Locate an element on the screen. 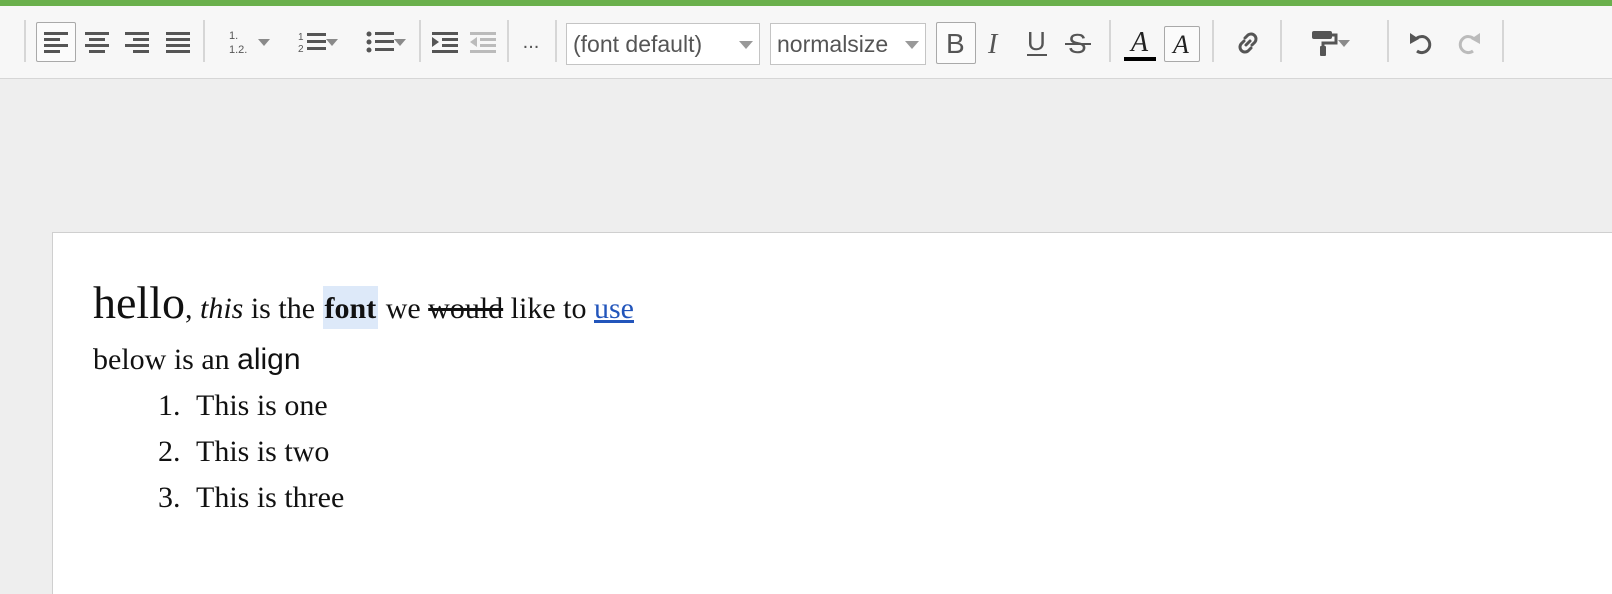 This screenshot has height=594, width=1612. font-family-select: (font default) is located at coordinates (663, 44).